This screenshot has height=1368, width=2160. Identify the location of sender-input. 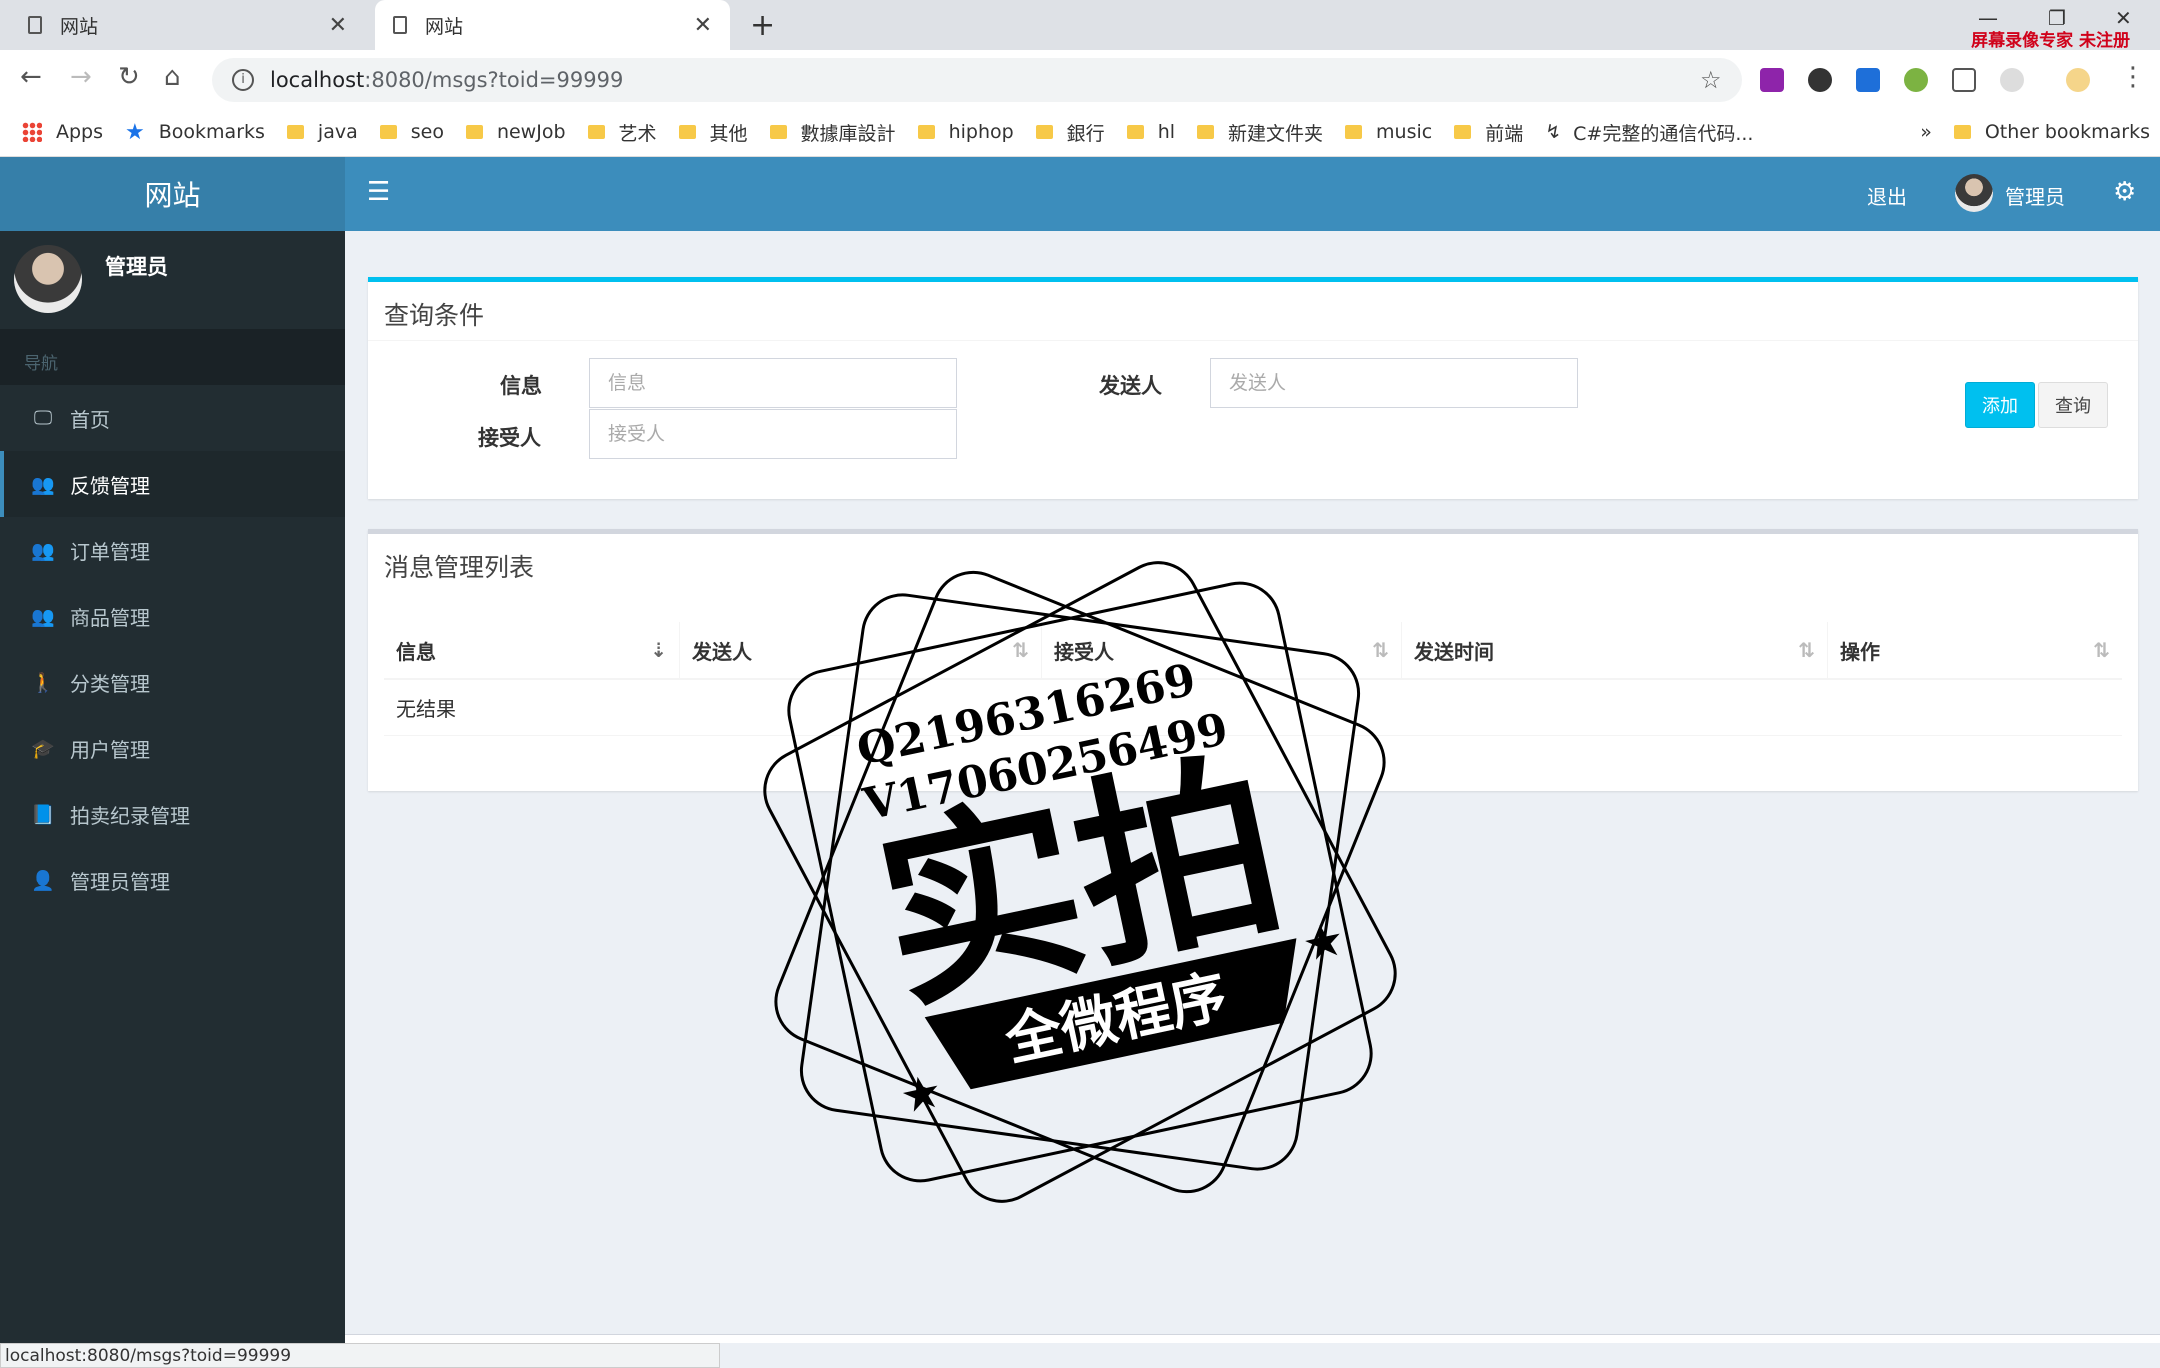
(1394, 383).